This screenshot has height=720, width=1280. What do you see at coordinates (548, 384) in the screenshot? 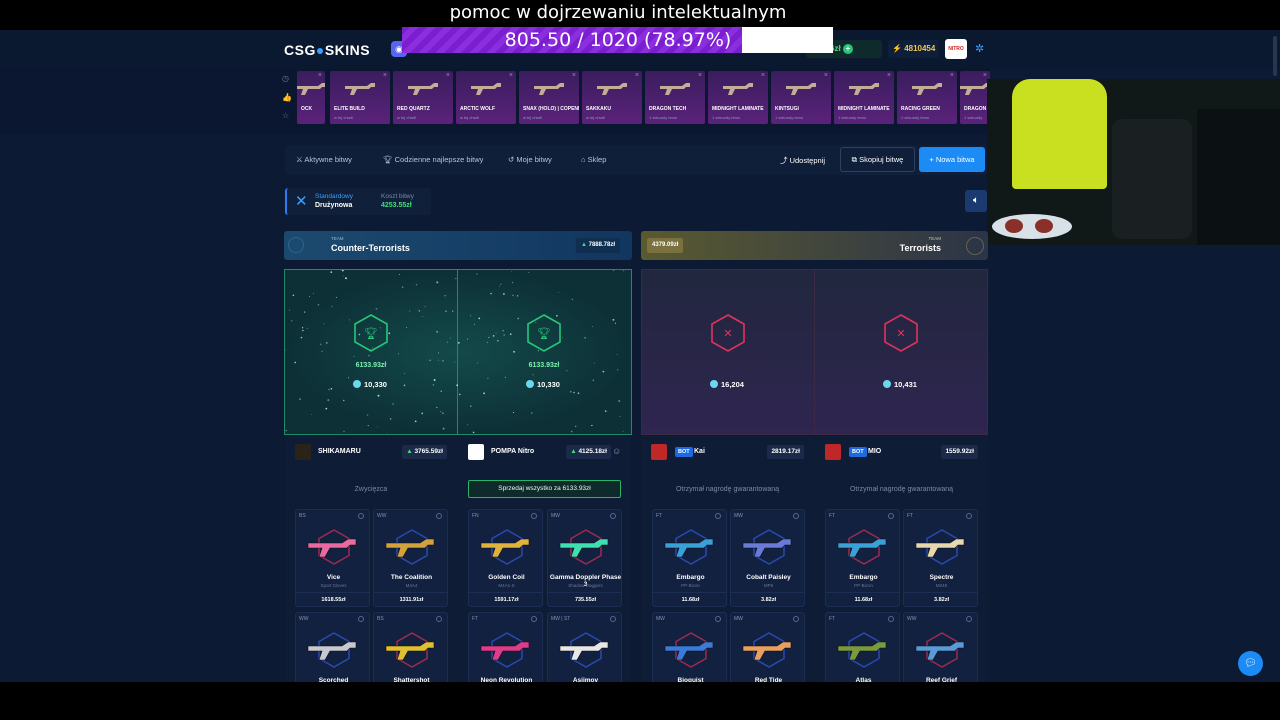
I see `coin-value: 10,330` at bounding box center [548, 384].